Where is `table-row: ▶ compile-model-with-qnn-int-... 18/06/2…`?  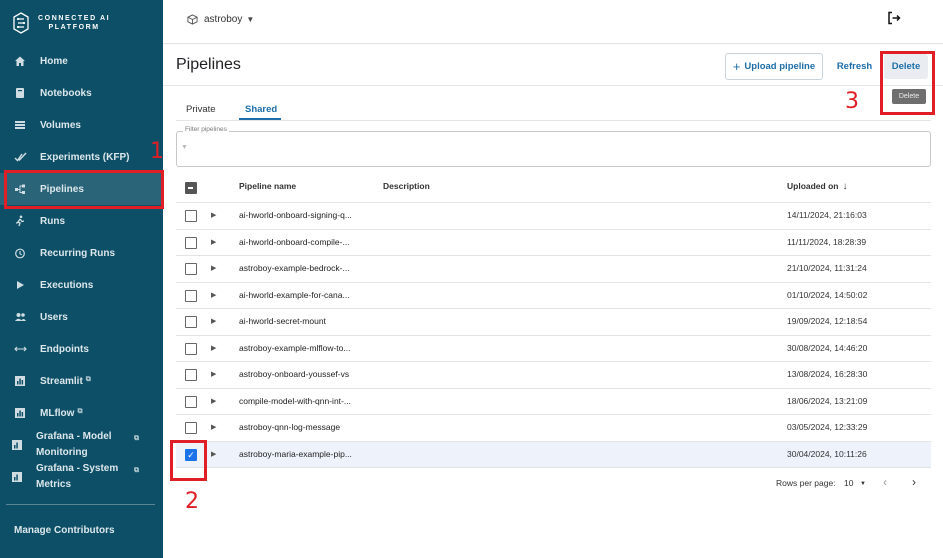
table-row: ▶ compile-model-with-qnn-int-... 18/06/2… is located at coordinates (553, 402).